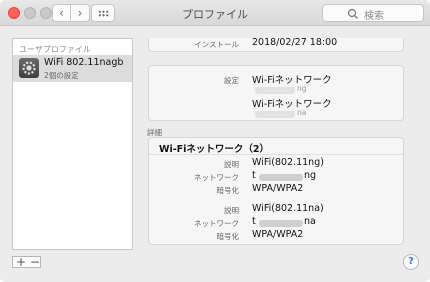  What do you see at coordinates (216, 44) in the screenshot?
I see `install-label: インストール` at bounding box center [216, 44].